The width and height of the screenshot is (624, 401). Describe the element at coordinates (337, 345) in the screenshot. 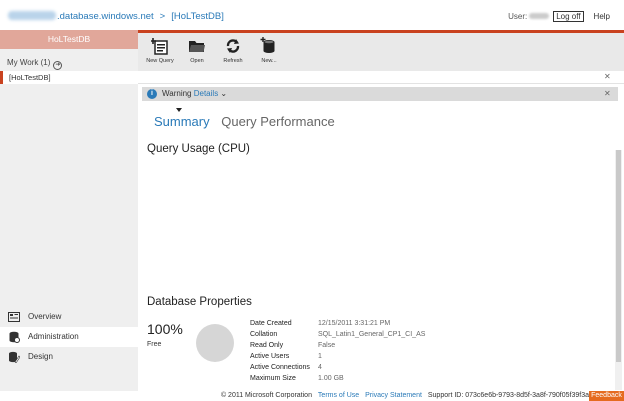

I see `property-row: Read Only False` at that location.